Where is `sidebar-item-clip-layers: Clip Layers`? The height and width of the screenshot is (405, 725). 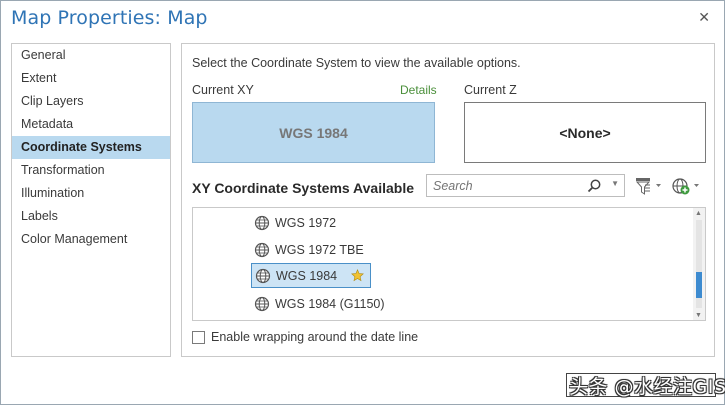
sidebar-item-clip-layers: Clip Layers is located at coordinates (91, 101).